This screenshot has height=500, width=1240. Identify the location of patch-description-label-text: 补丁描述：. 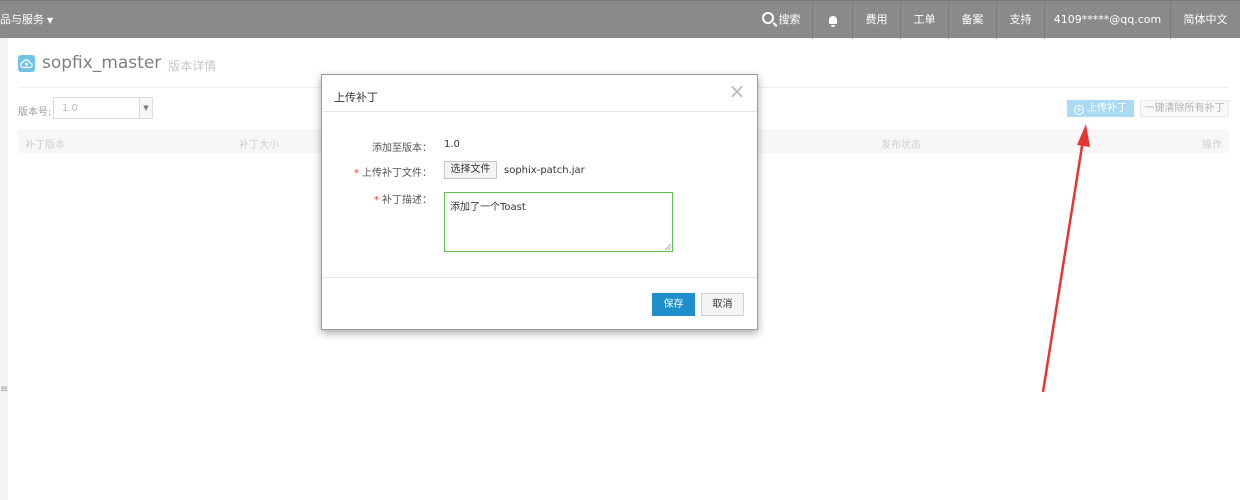
(407, 200).